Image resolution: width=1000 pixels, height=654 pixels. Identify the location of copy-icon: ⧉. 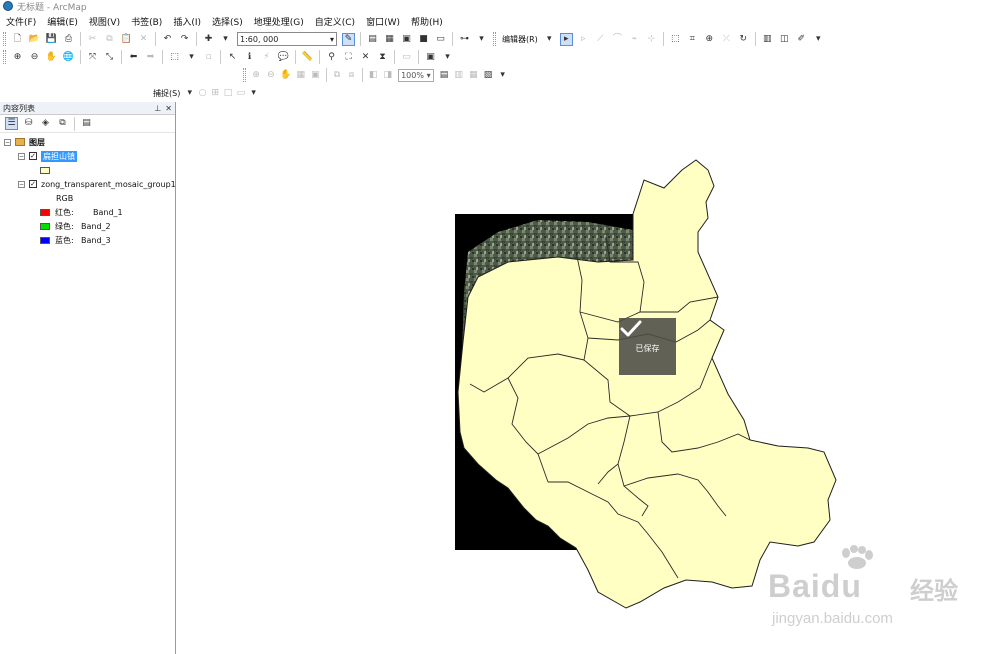
(109, 39).